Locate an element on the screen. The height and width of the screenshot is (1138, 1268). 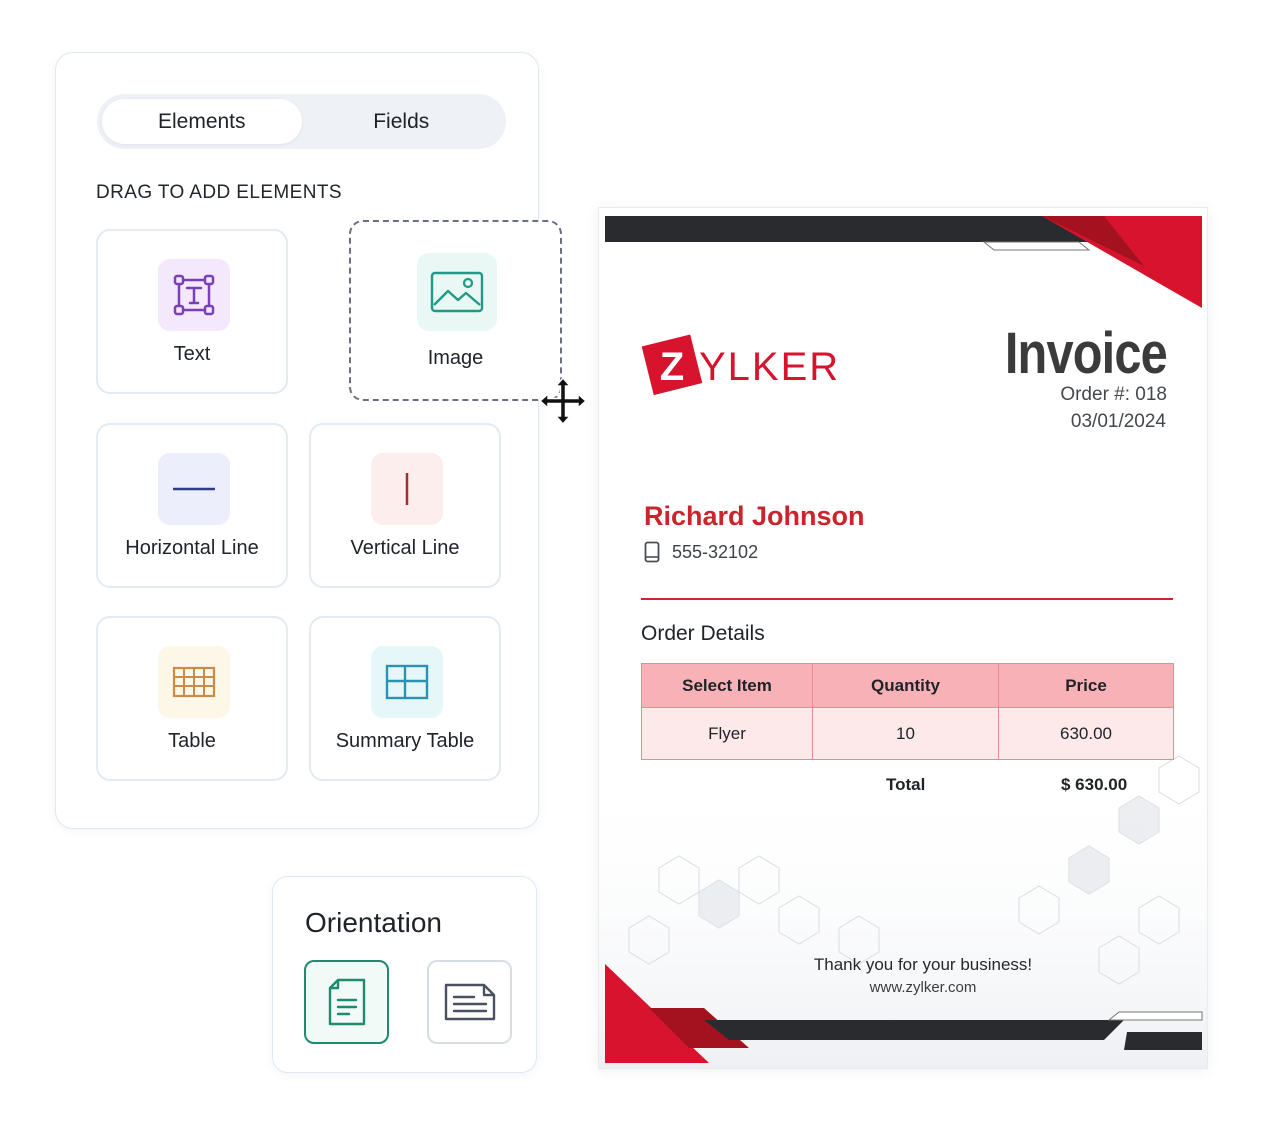
landscape-document-icon is located at coordinates (469, 1002).